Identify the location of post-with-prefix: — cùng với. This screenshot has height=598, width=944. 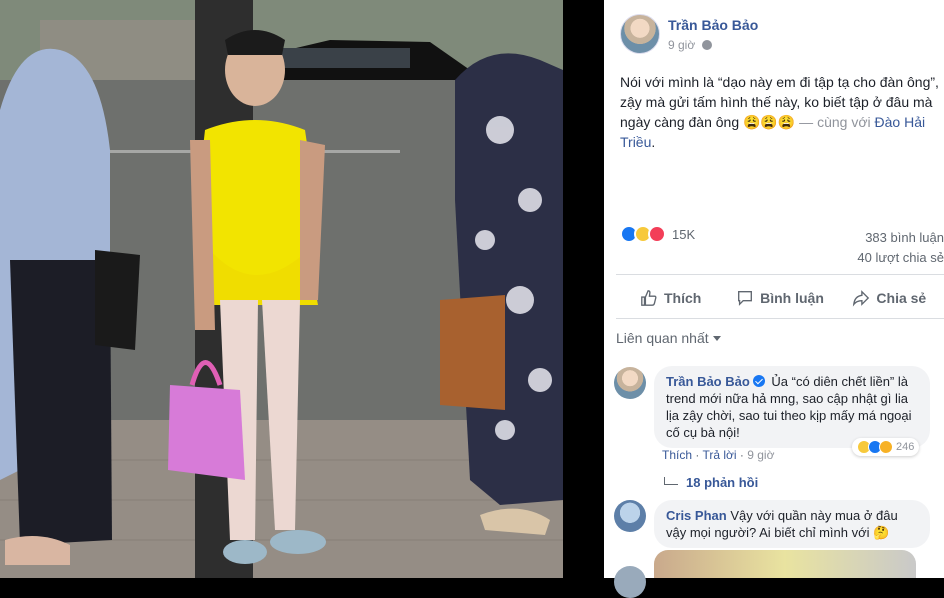
(835, 122).